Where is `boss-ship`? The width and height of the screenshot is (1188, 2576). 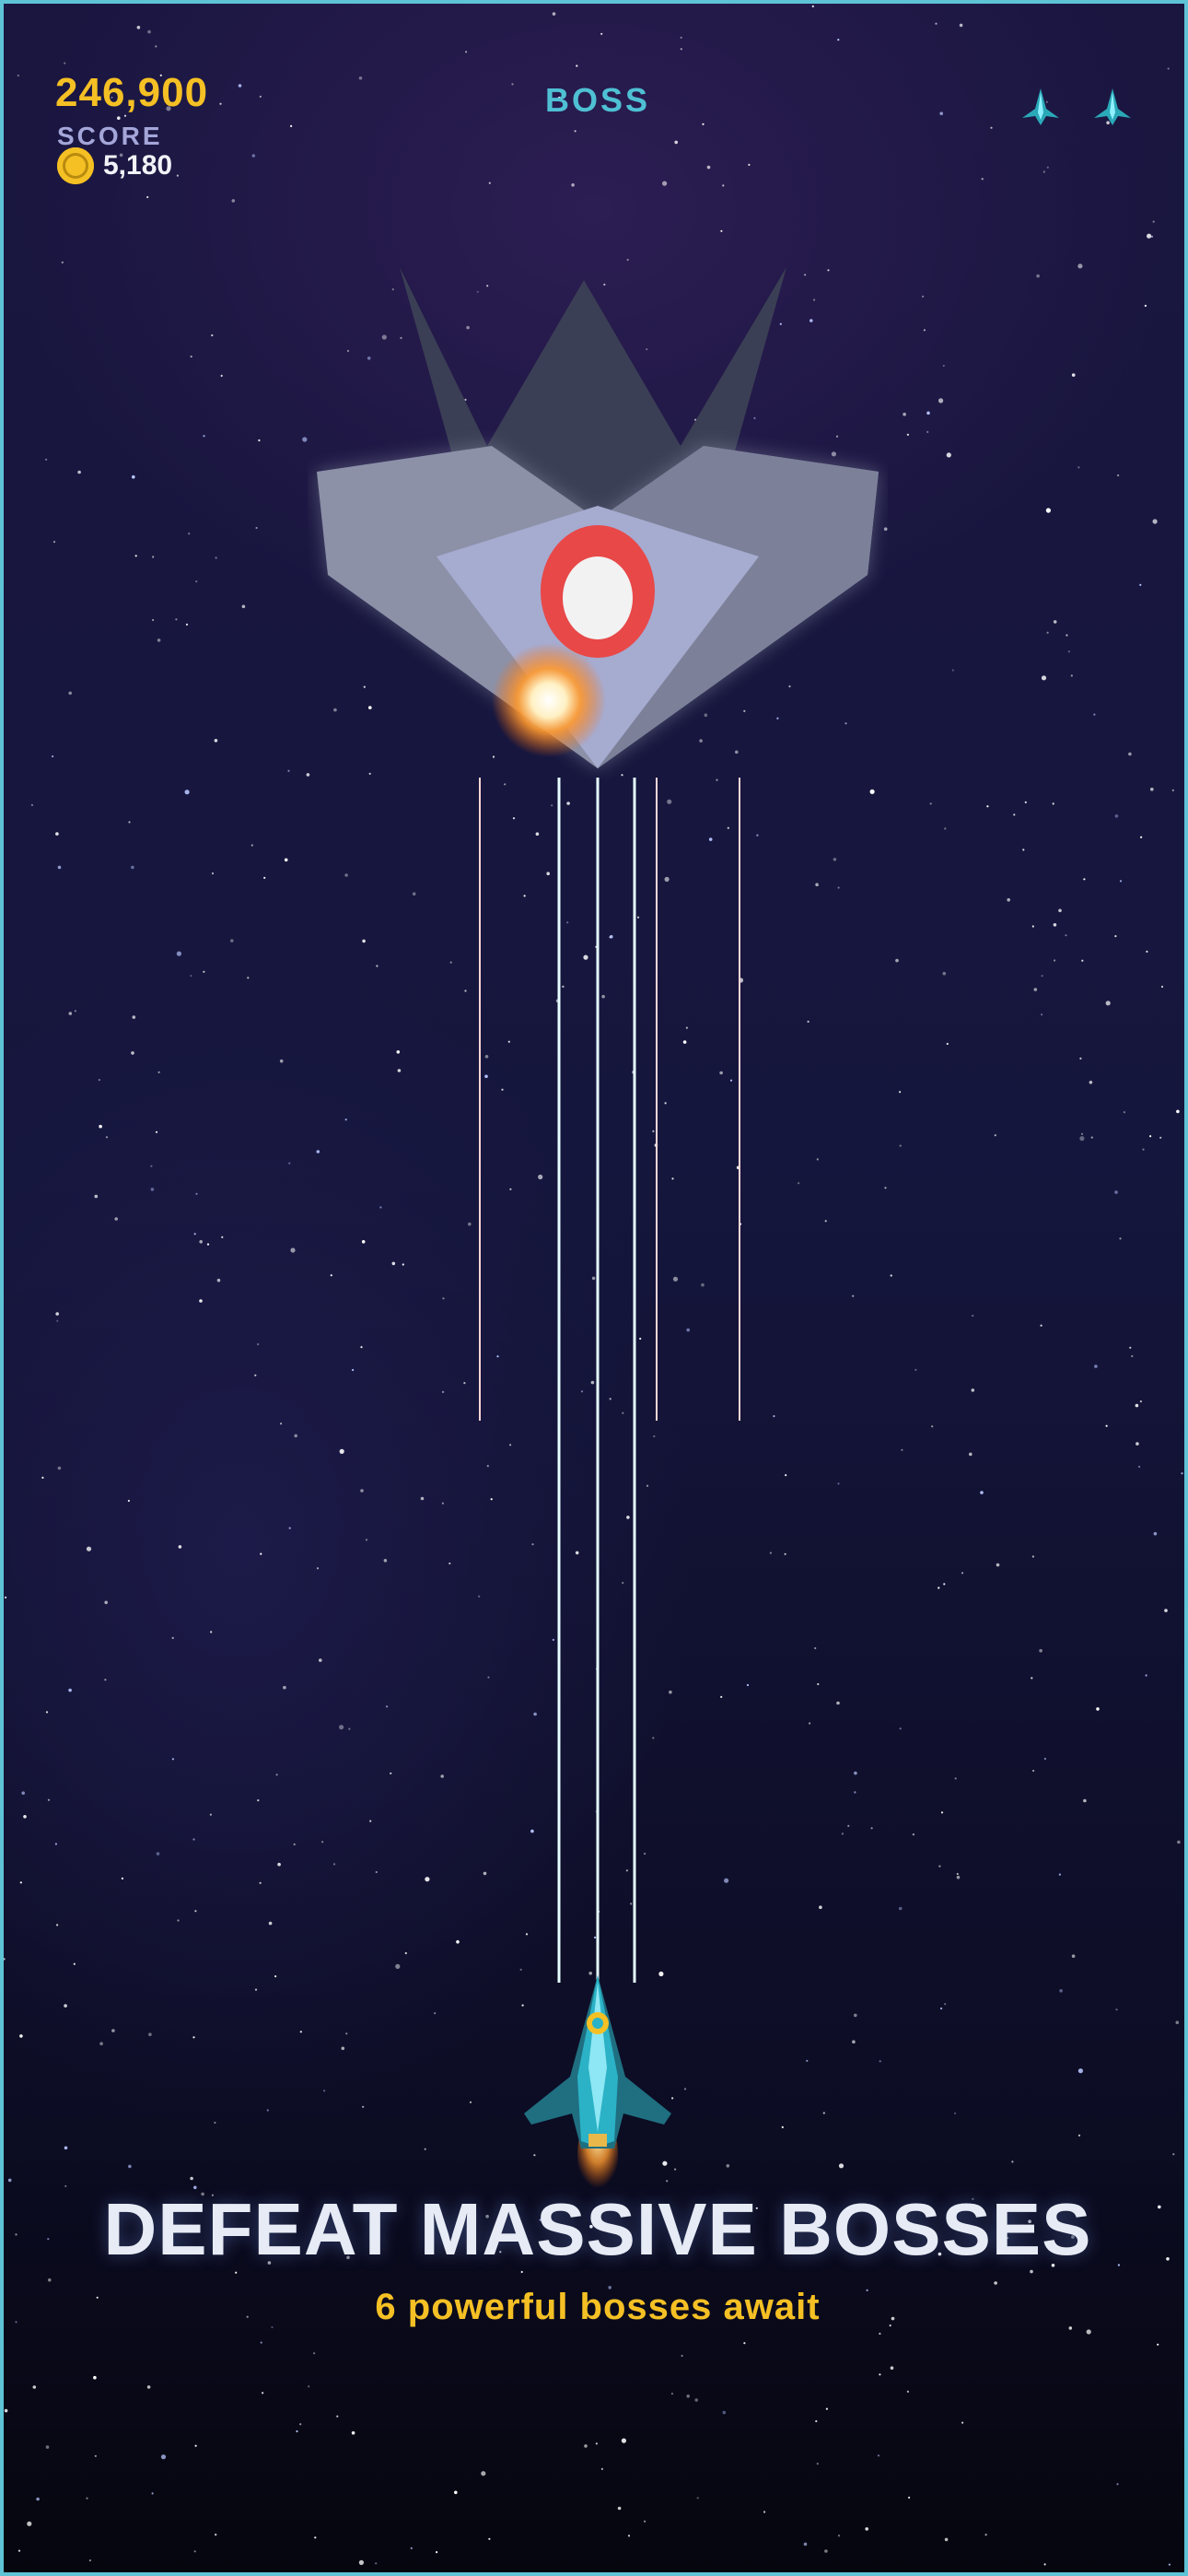
boss-ship is located at coordinates (598, 517).